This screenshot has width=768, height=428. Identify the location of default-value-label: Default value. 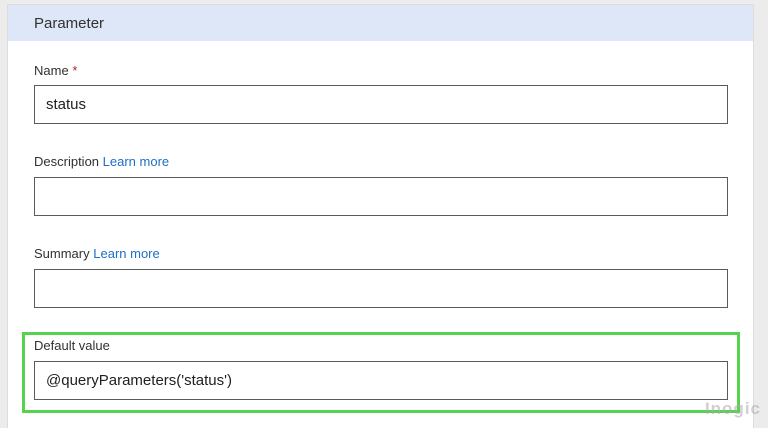
(72, 345).